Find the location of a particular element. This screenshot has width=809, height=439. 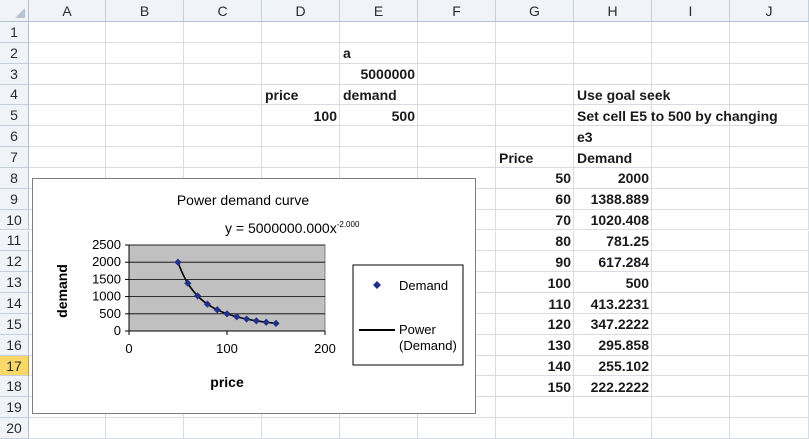

cell-g5 is located at coordinates (535, 116).